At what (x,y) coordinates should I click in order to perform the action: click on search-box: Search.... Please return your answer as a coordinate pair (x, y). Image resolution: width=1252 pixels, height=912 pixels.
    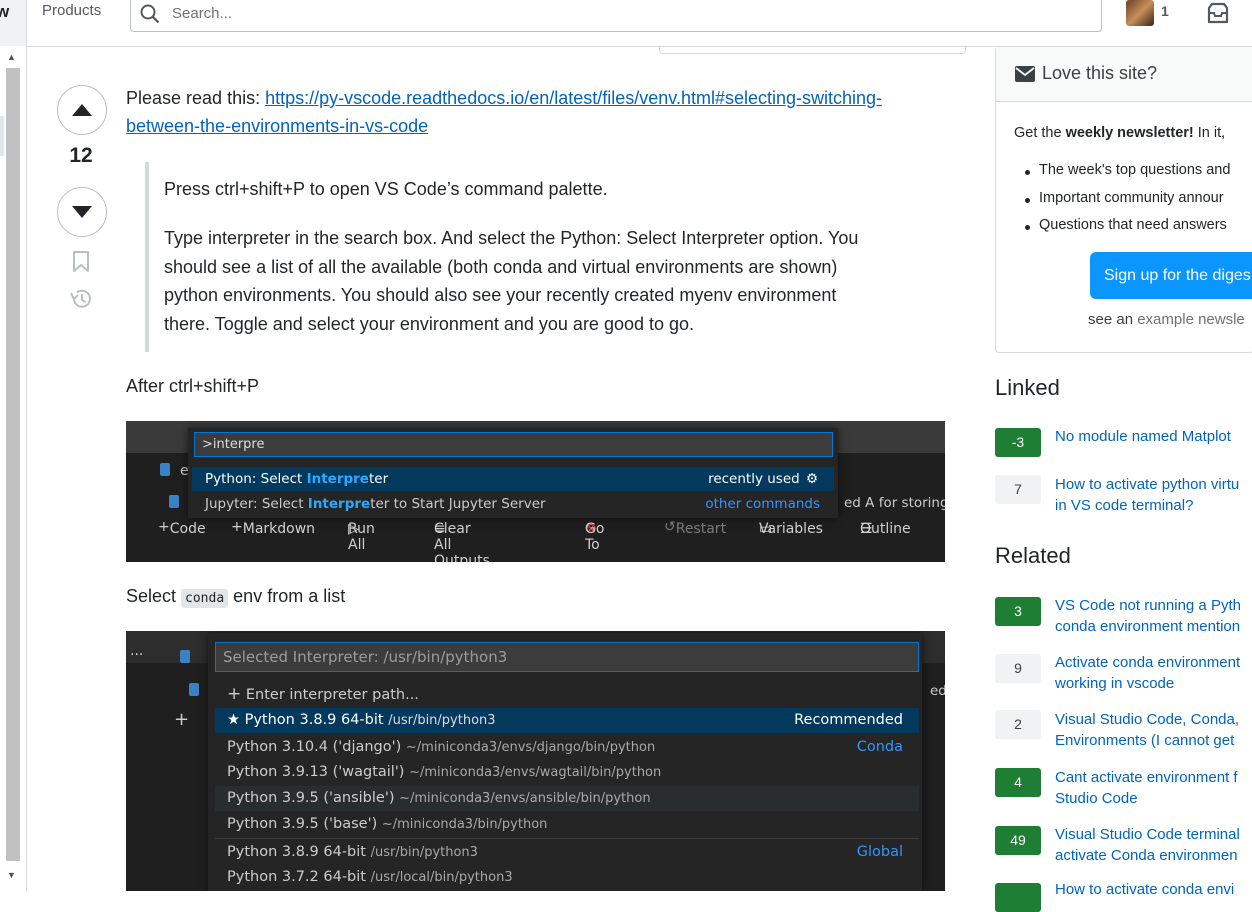
    Looking at the image, I should click on (616, 16).